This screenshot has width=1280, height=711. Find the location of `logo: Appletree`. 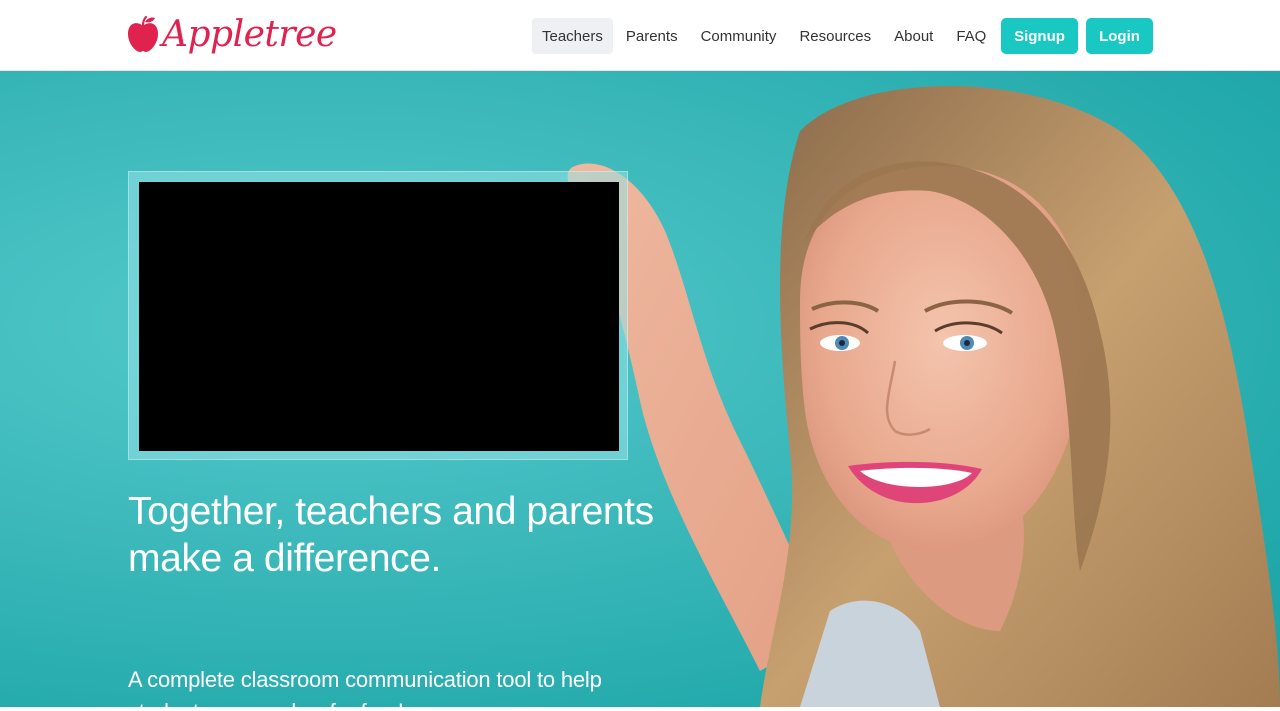

logo: Appletree is located at coordinates (231, 35).